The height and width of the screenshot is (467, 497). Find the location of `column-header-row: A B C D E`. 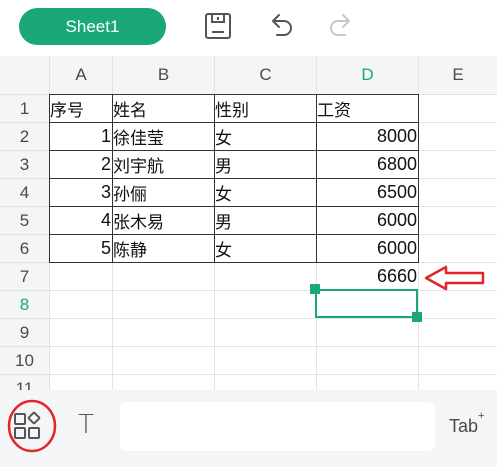

column-header-row: A B C D E is located at coordinates (248, 75).